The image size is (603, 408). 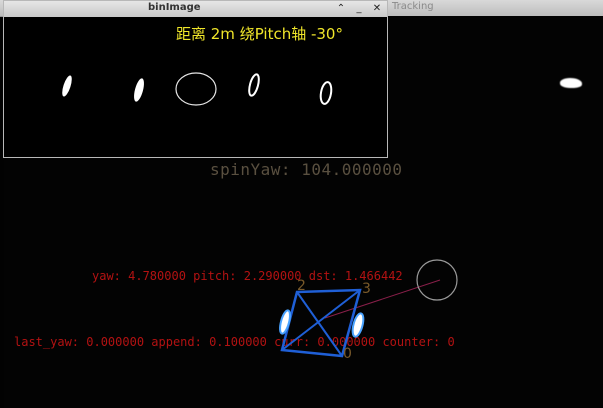 What do you see at coordinates (437, 280) in the screenshot?
I see `target-circle` at bounding box center [437, 280].